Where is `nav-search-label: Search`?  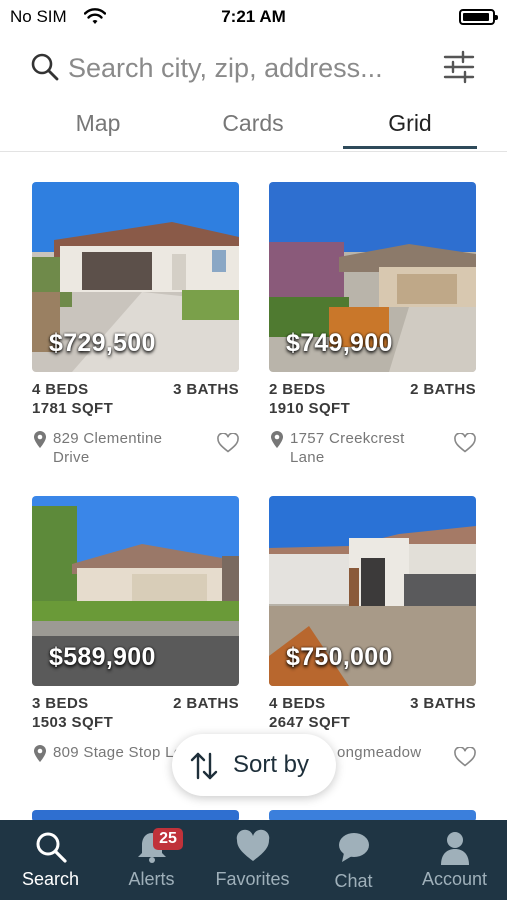
nav-search-label: Search is located at coordinates (50, 879).